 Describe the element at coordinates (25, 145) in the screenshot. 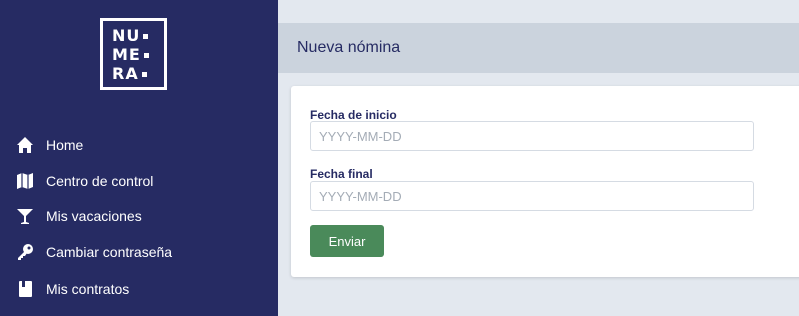

I see `home-icon` at that location.